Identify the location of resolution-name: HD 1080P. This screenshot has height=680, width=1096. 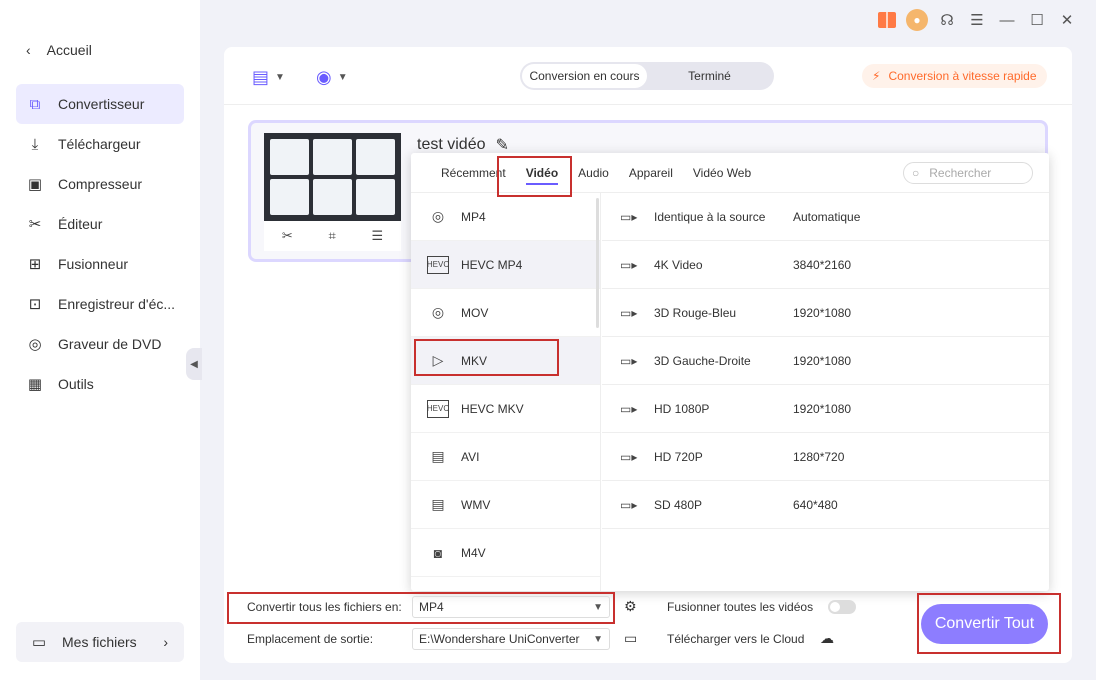
(682, 408).